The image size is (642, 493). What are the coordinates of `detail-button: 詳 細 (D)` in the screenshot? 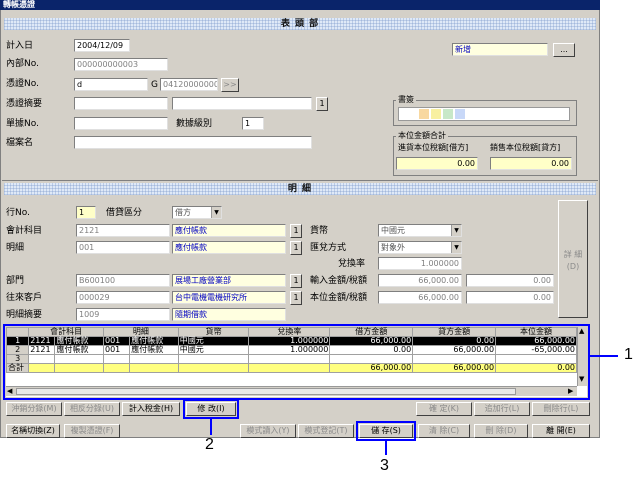 It's located at (573, 259).